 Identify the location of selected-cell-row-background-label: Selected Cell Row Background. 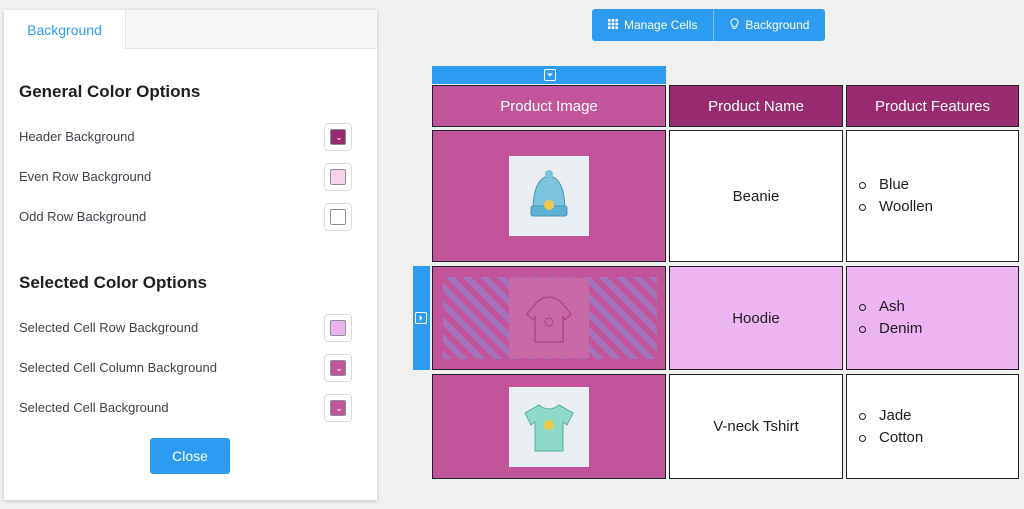
(109, 327).